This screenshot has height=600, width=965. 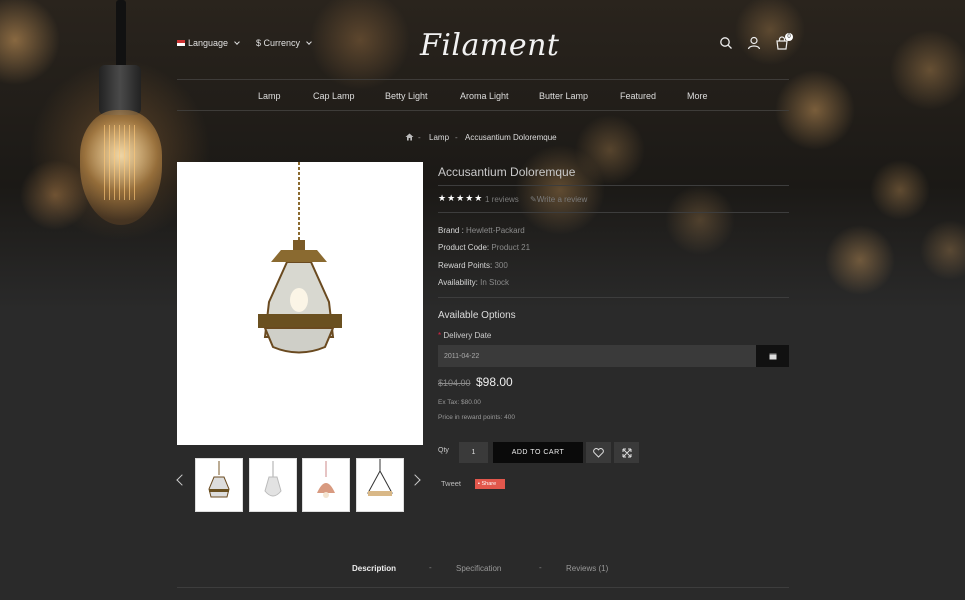 I want to click on reward-price: Price in reward points: 400, so click(x=476, y=417).